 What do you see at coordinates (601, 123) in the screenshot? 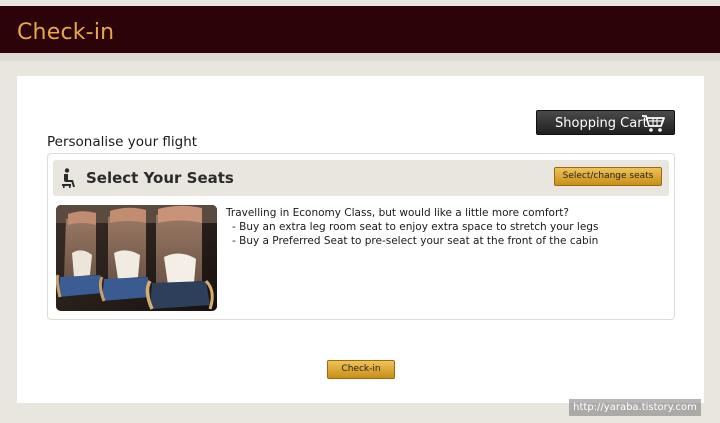
I see `shopping-cart-label: Shopping Cart` at bounding box center [601, 123].